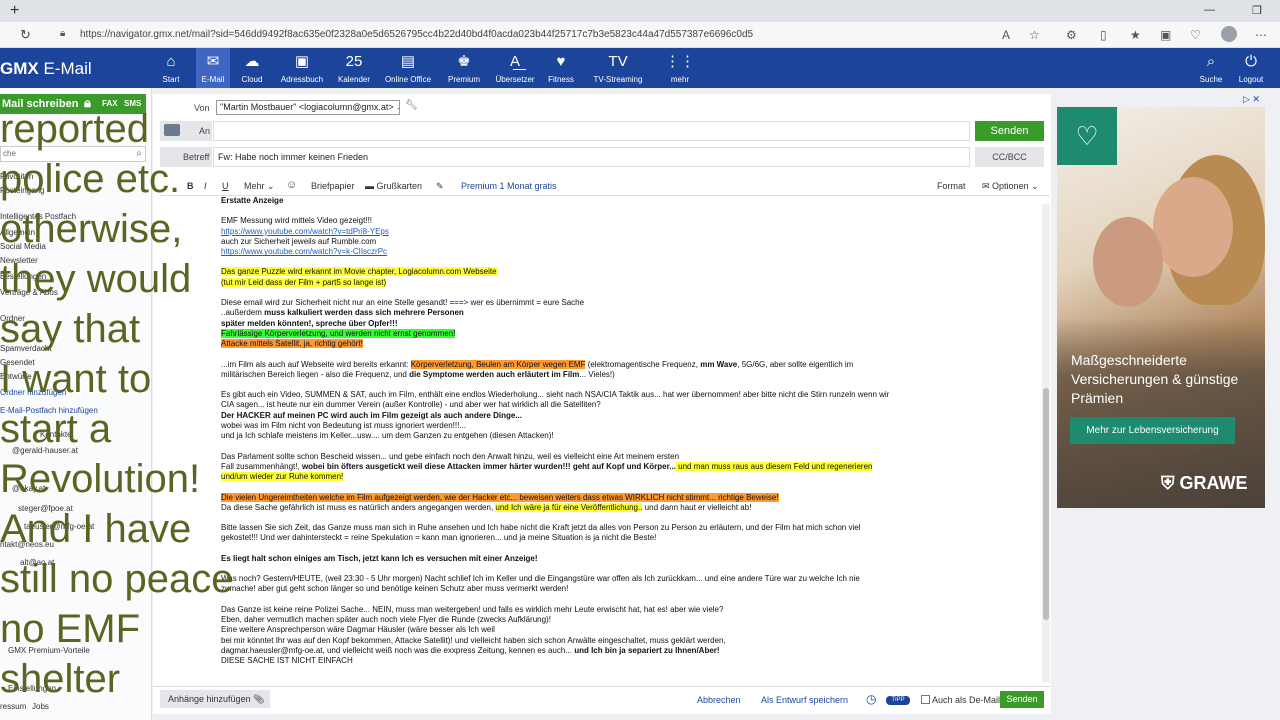  Describe the element at coordinates (618, 68) in the screenshot. I see `nav-tv-streaming: TV TV-Streaming` at that location.